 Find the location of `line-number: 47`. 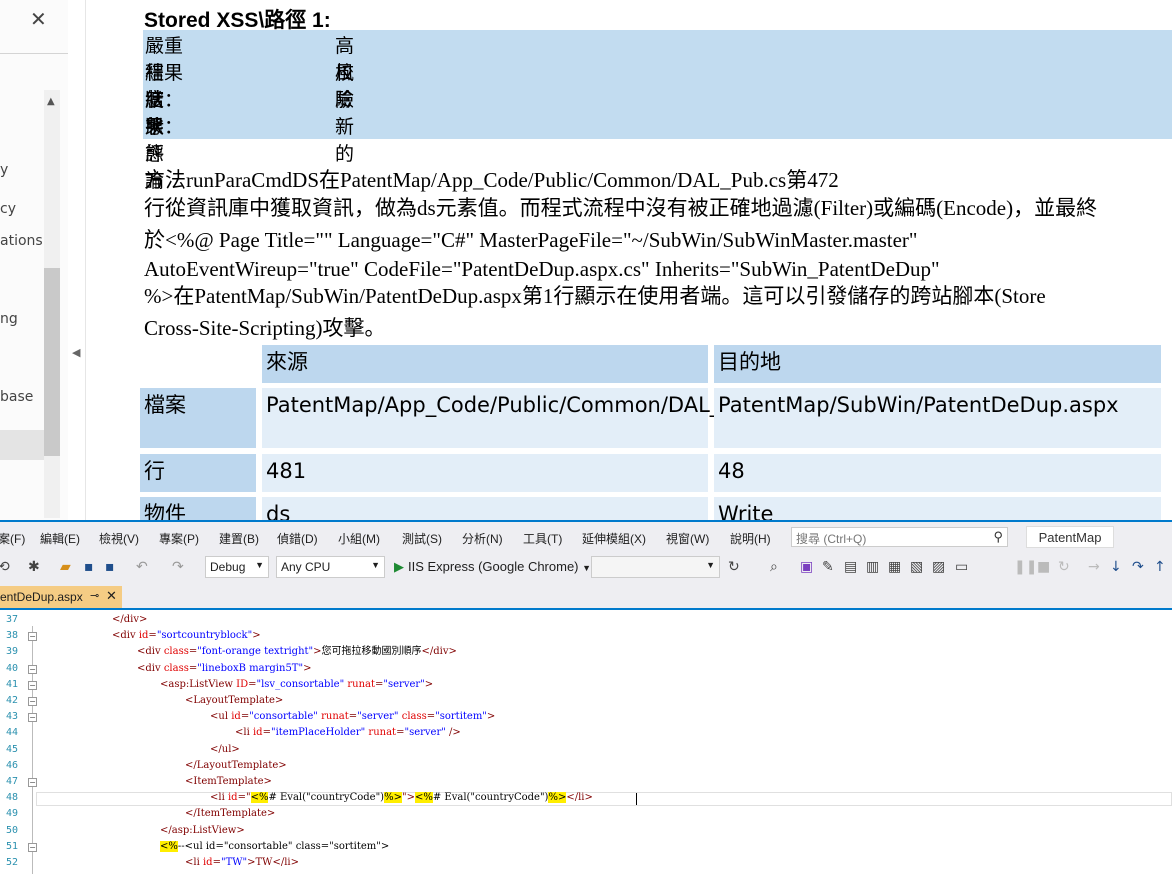

line-number: 47 is located at coordinates (11, 781).